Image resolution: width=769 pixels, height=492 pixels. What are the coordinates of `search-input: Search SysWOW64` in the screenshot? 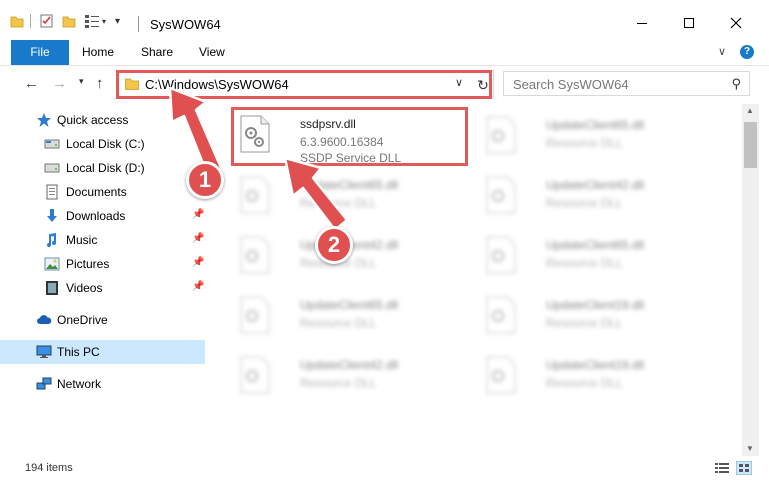 It's located at (571, 84).